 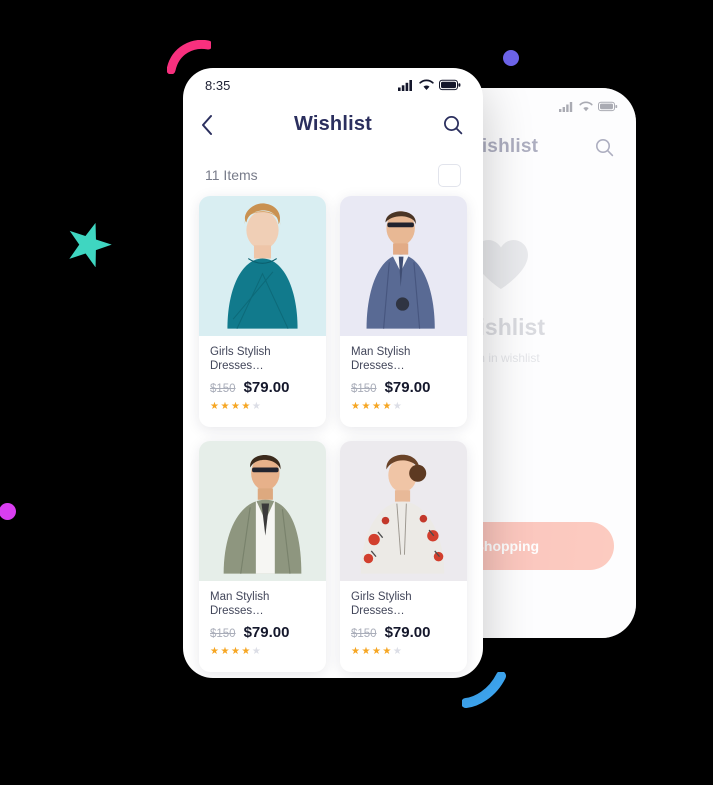 I want to click on dot-purple-shape, so click(x=511, y=58).